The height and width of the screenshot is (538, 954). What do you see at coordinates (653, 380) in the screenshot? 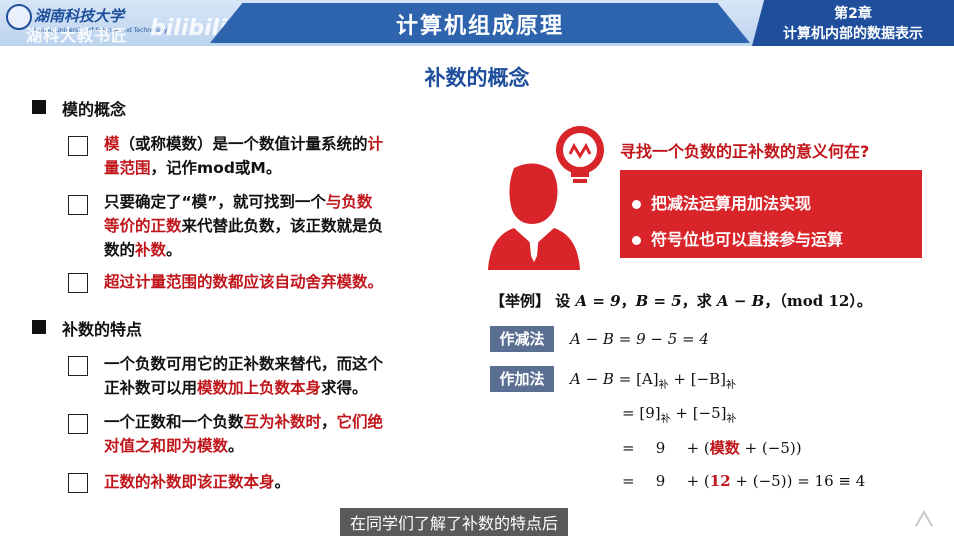
I see `addition-line-1: A − B = [A]补 + [−B]补` at bounding box center [653, 380].